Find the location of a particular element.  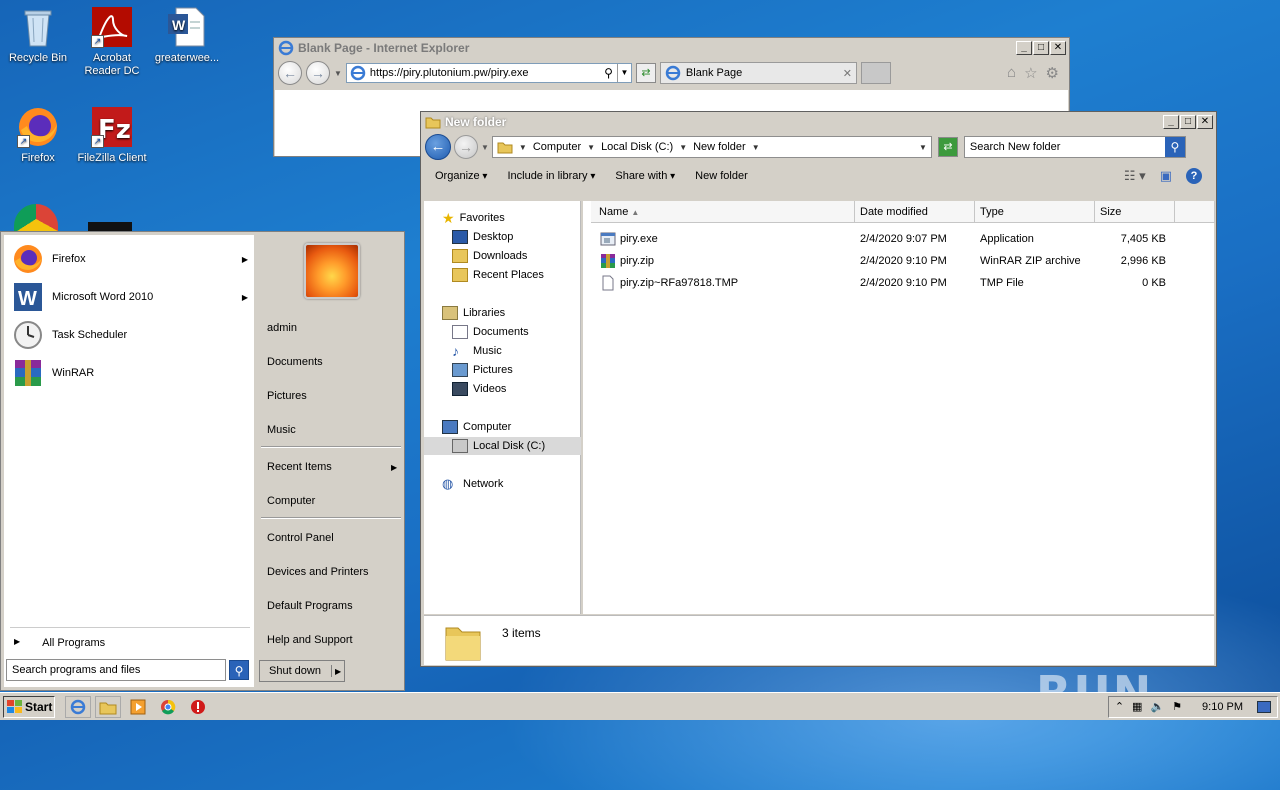

close-tab-icon: ✕ is located at coordinates (847, 73).